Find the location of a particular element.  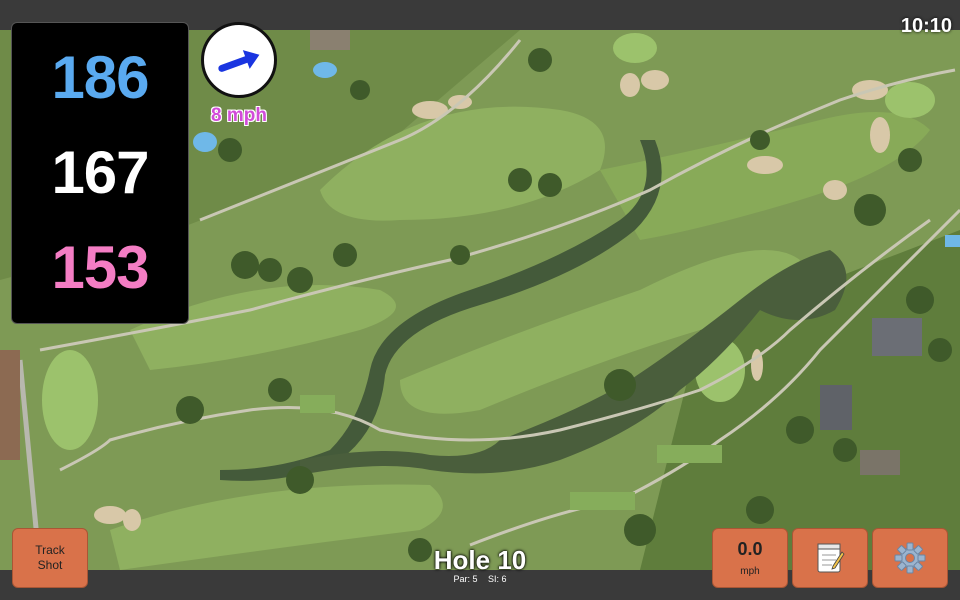

arrow-icon is located at coordinates (239, 61).